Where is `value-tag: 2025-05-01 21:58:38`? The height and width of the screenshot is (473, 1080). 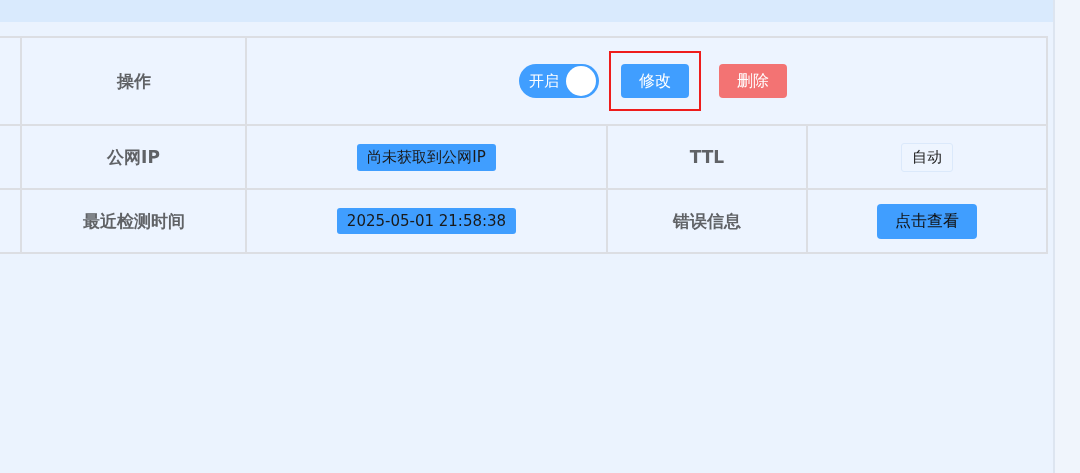 value-tag: 2025-05-01 21:58:38 is located at coordinates (426, 221).